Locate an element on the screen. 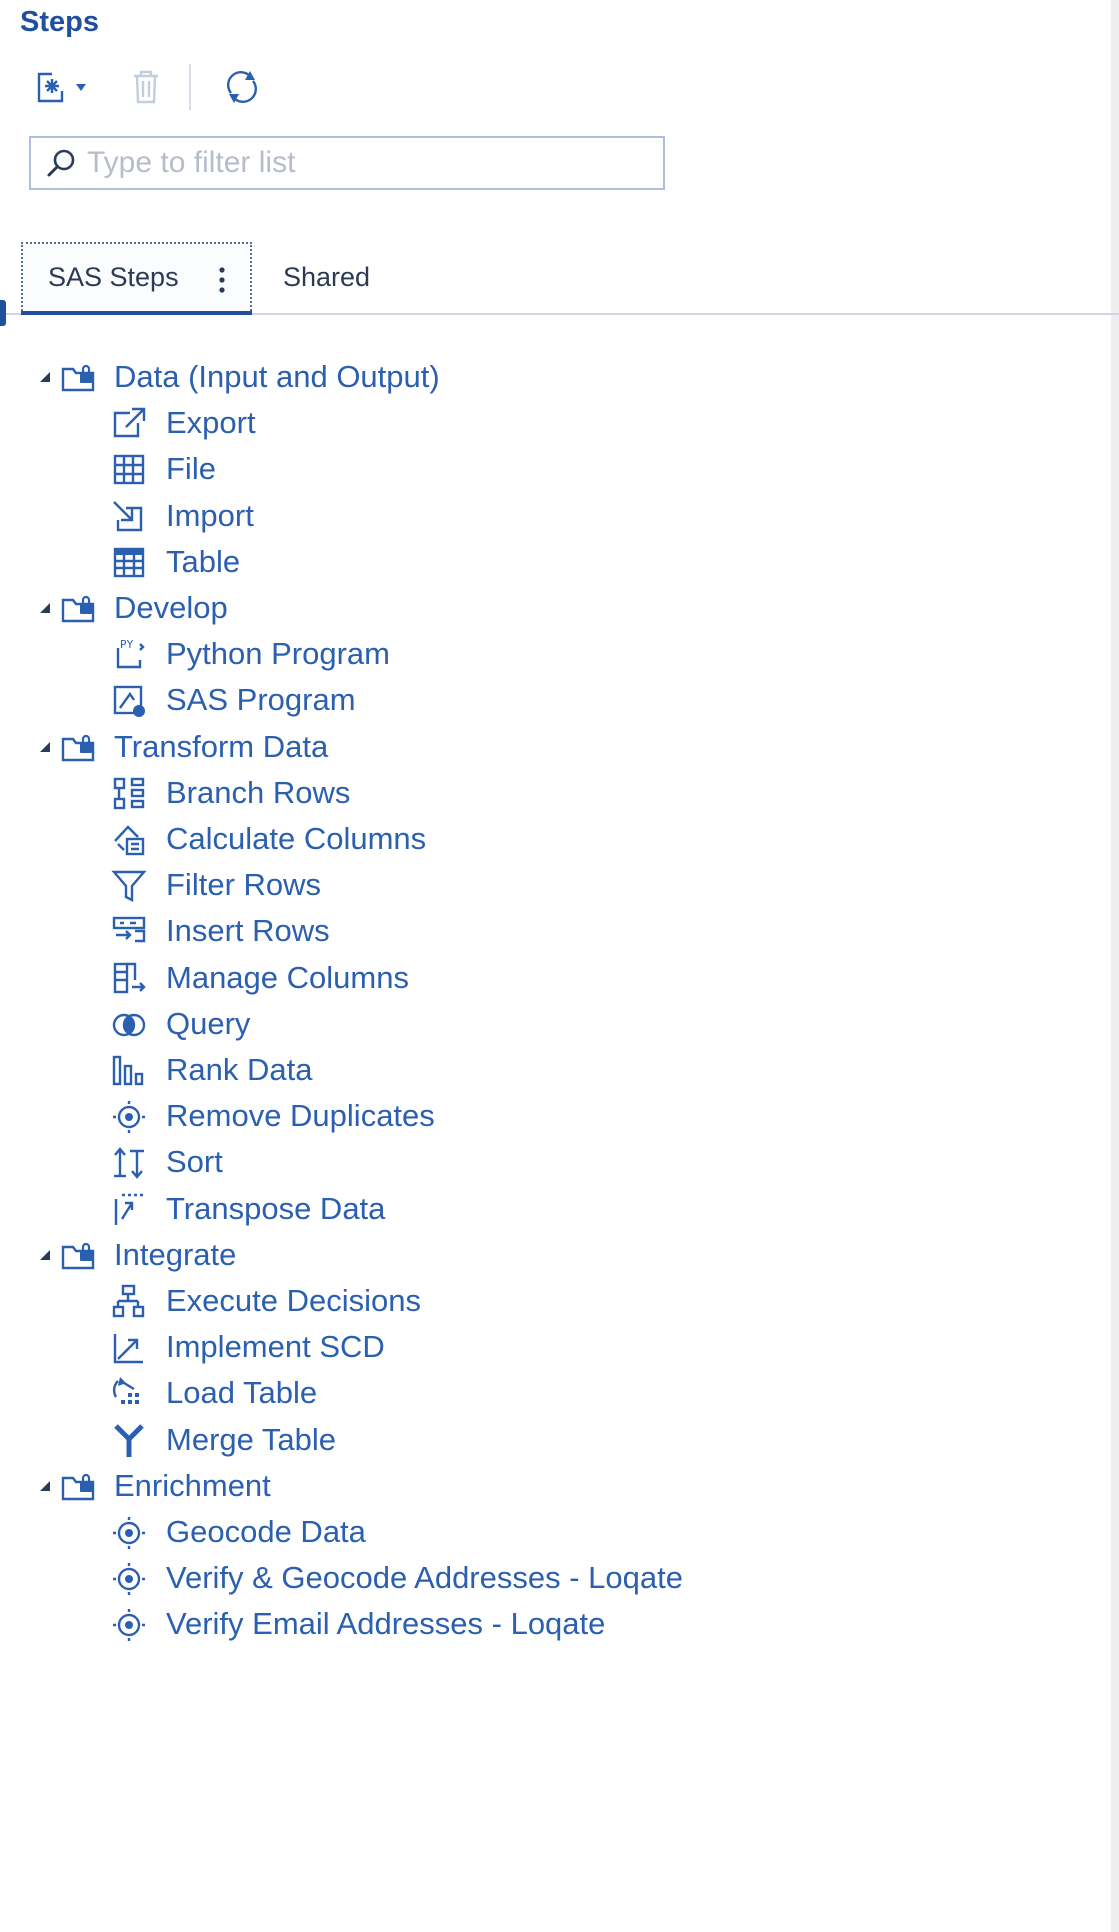 The image size is (1119, 1932). tree-item: Calculate Columns is located at coordinates (550, 839).